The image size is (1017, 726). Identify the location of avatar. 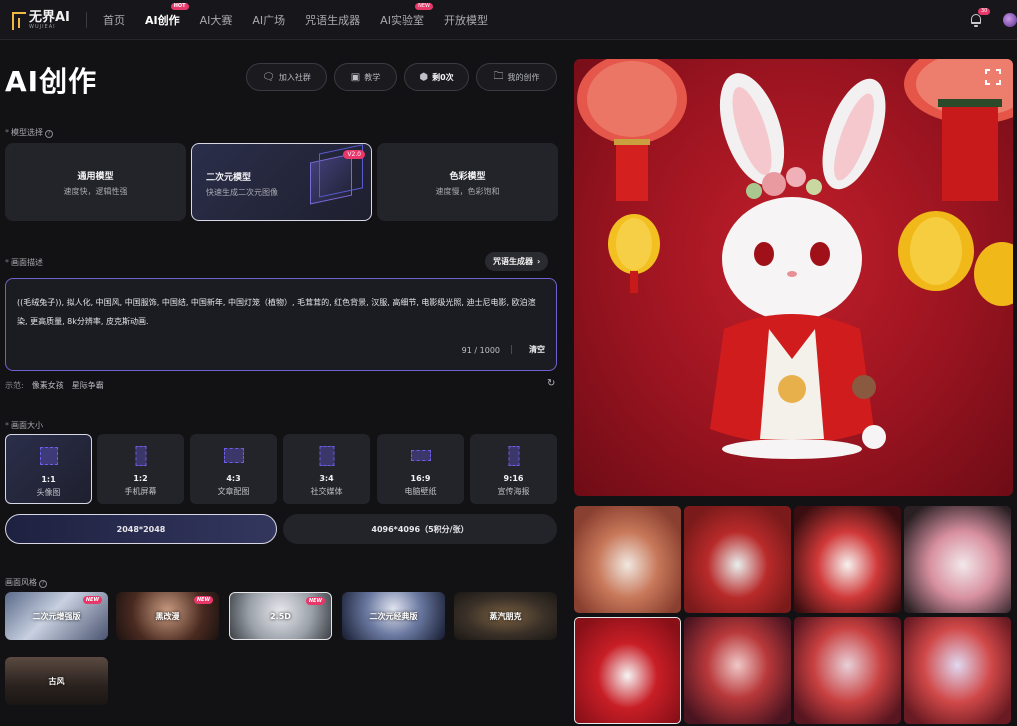
(1010, 20).